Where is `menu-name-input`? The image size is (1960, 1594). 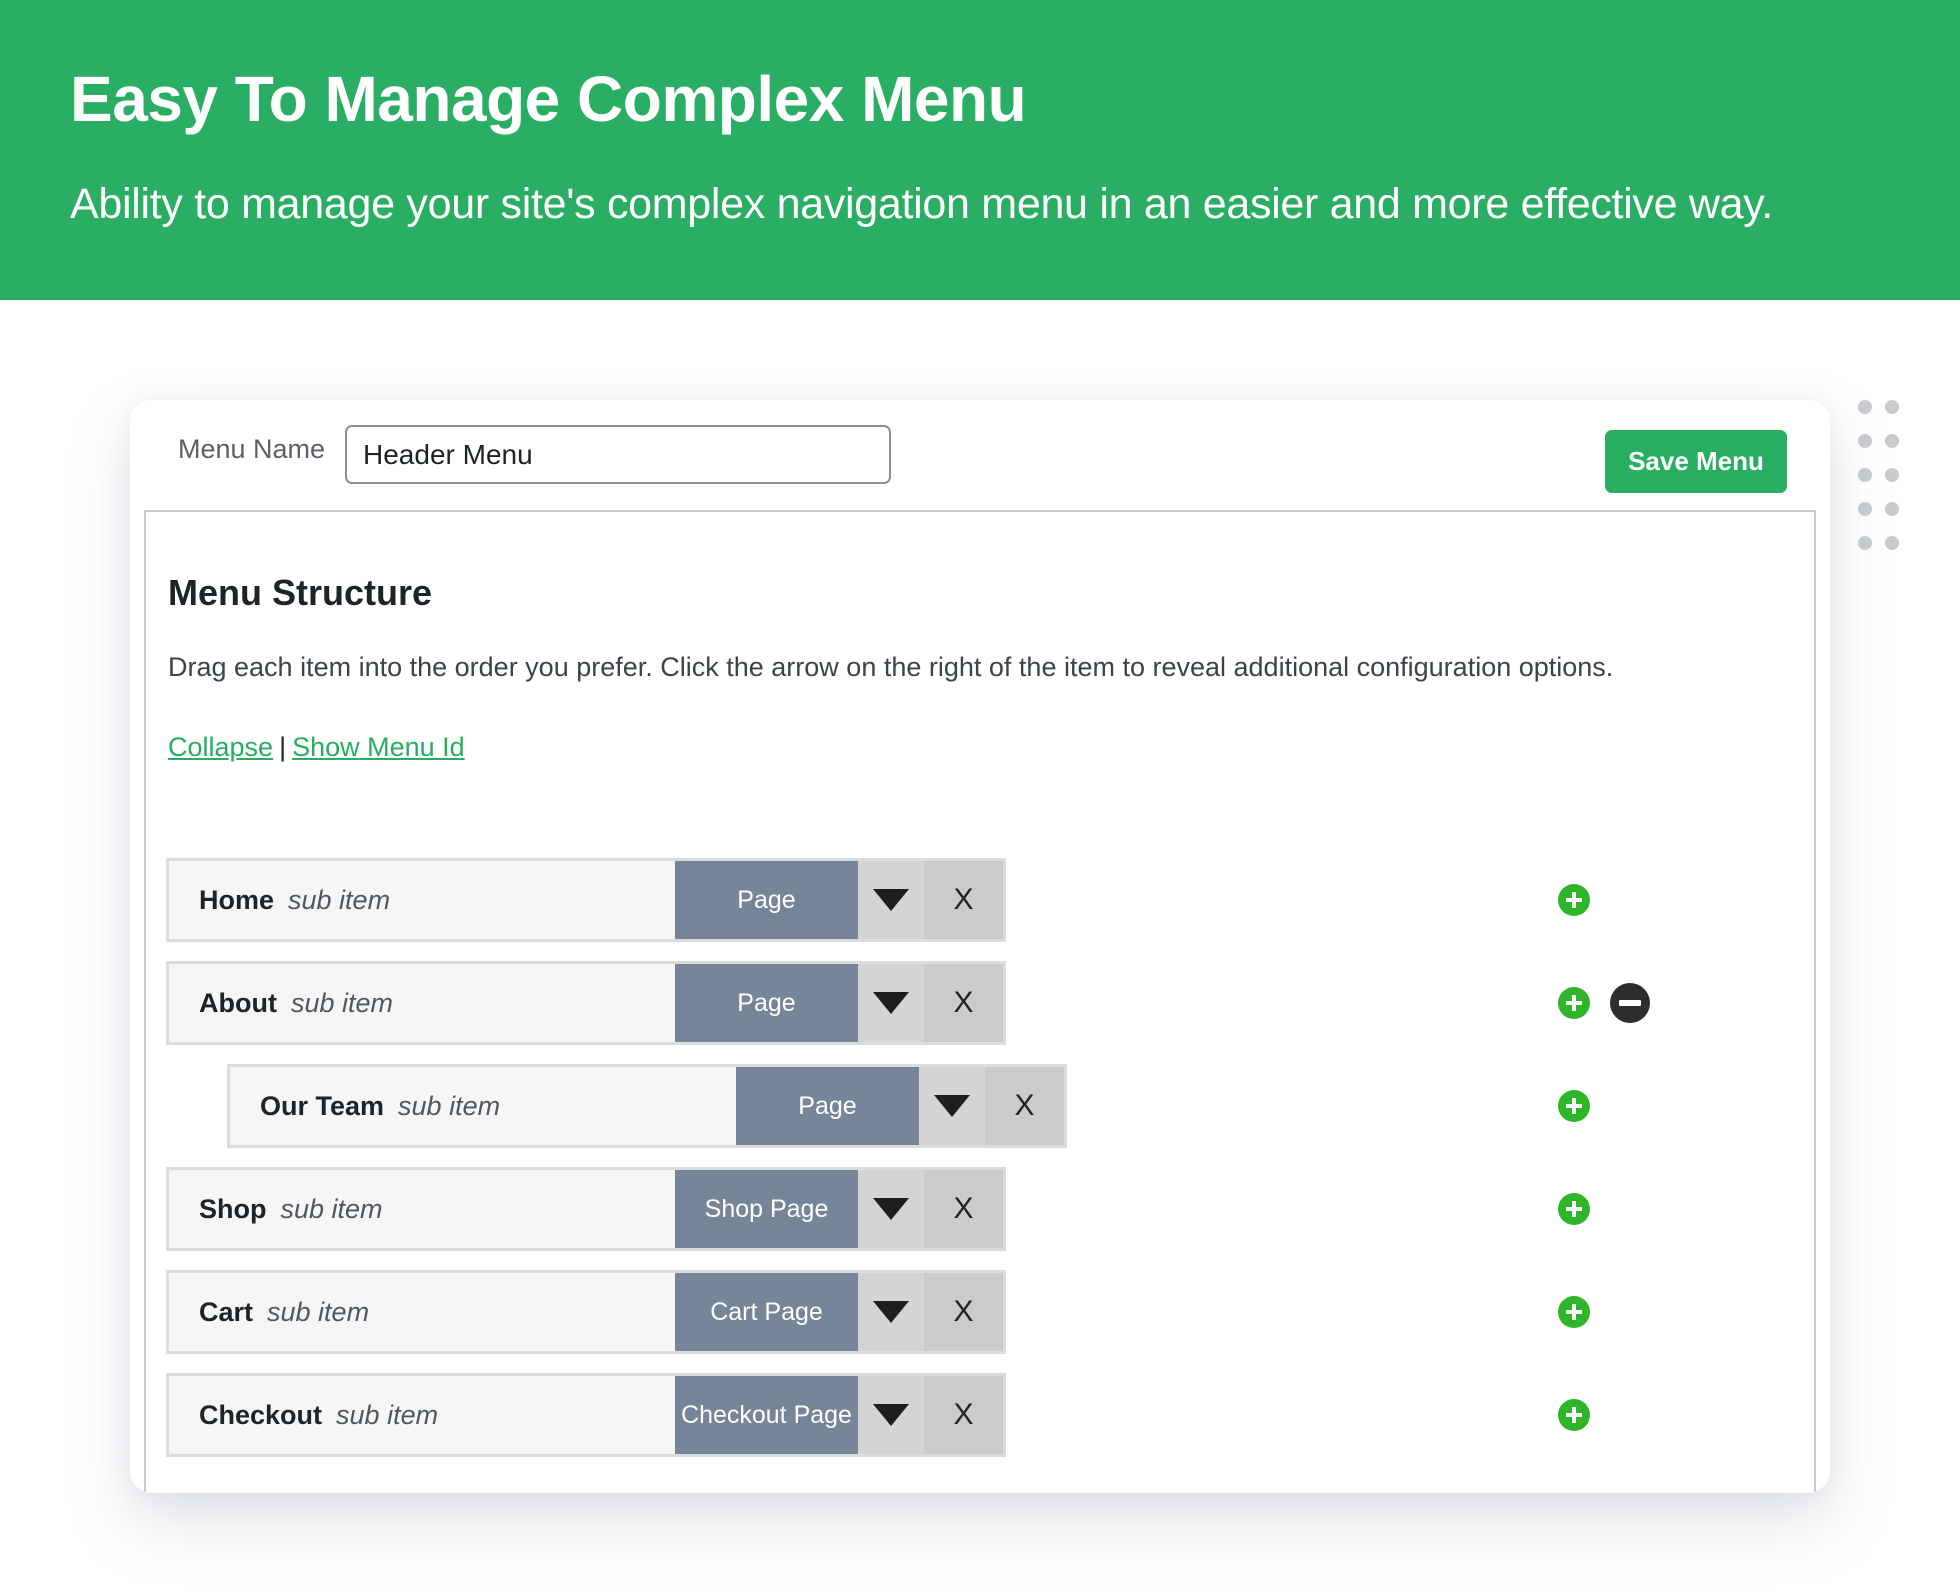
menu-name-input is located at coordinates (618, 454).